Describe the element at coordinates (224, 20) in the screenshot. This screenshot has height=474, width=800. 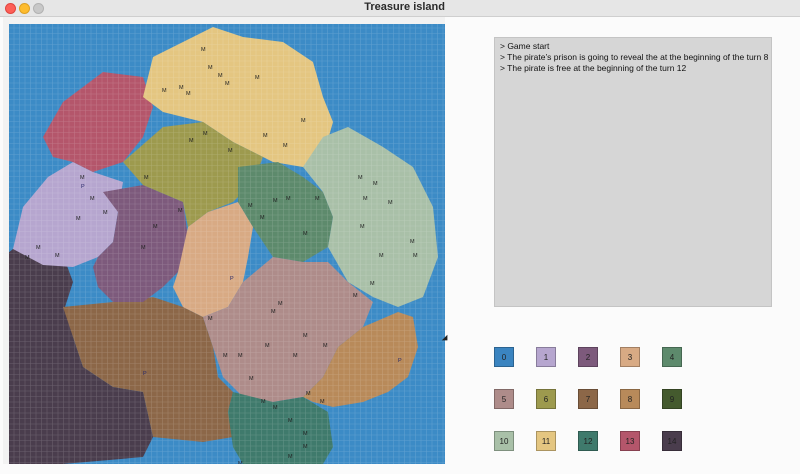
I see `column-index-strip` at that location.